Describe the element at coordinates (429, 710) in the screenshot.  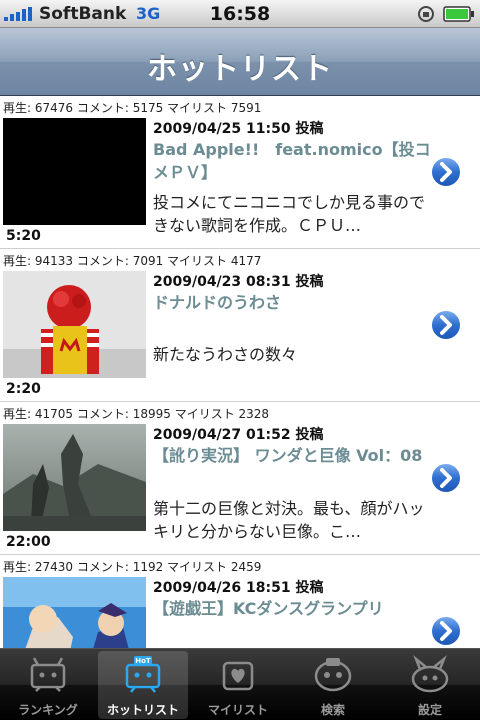
I see `tab-label: 設定` at that location.